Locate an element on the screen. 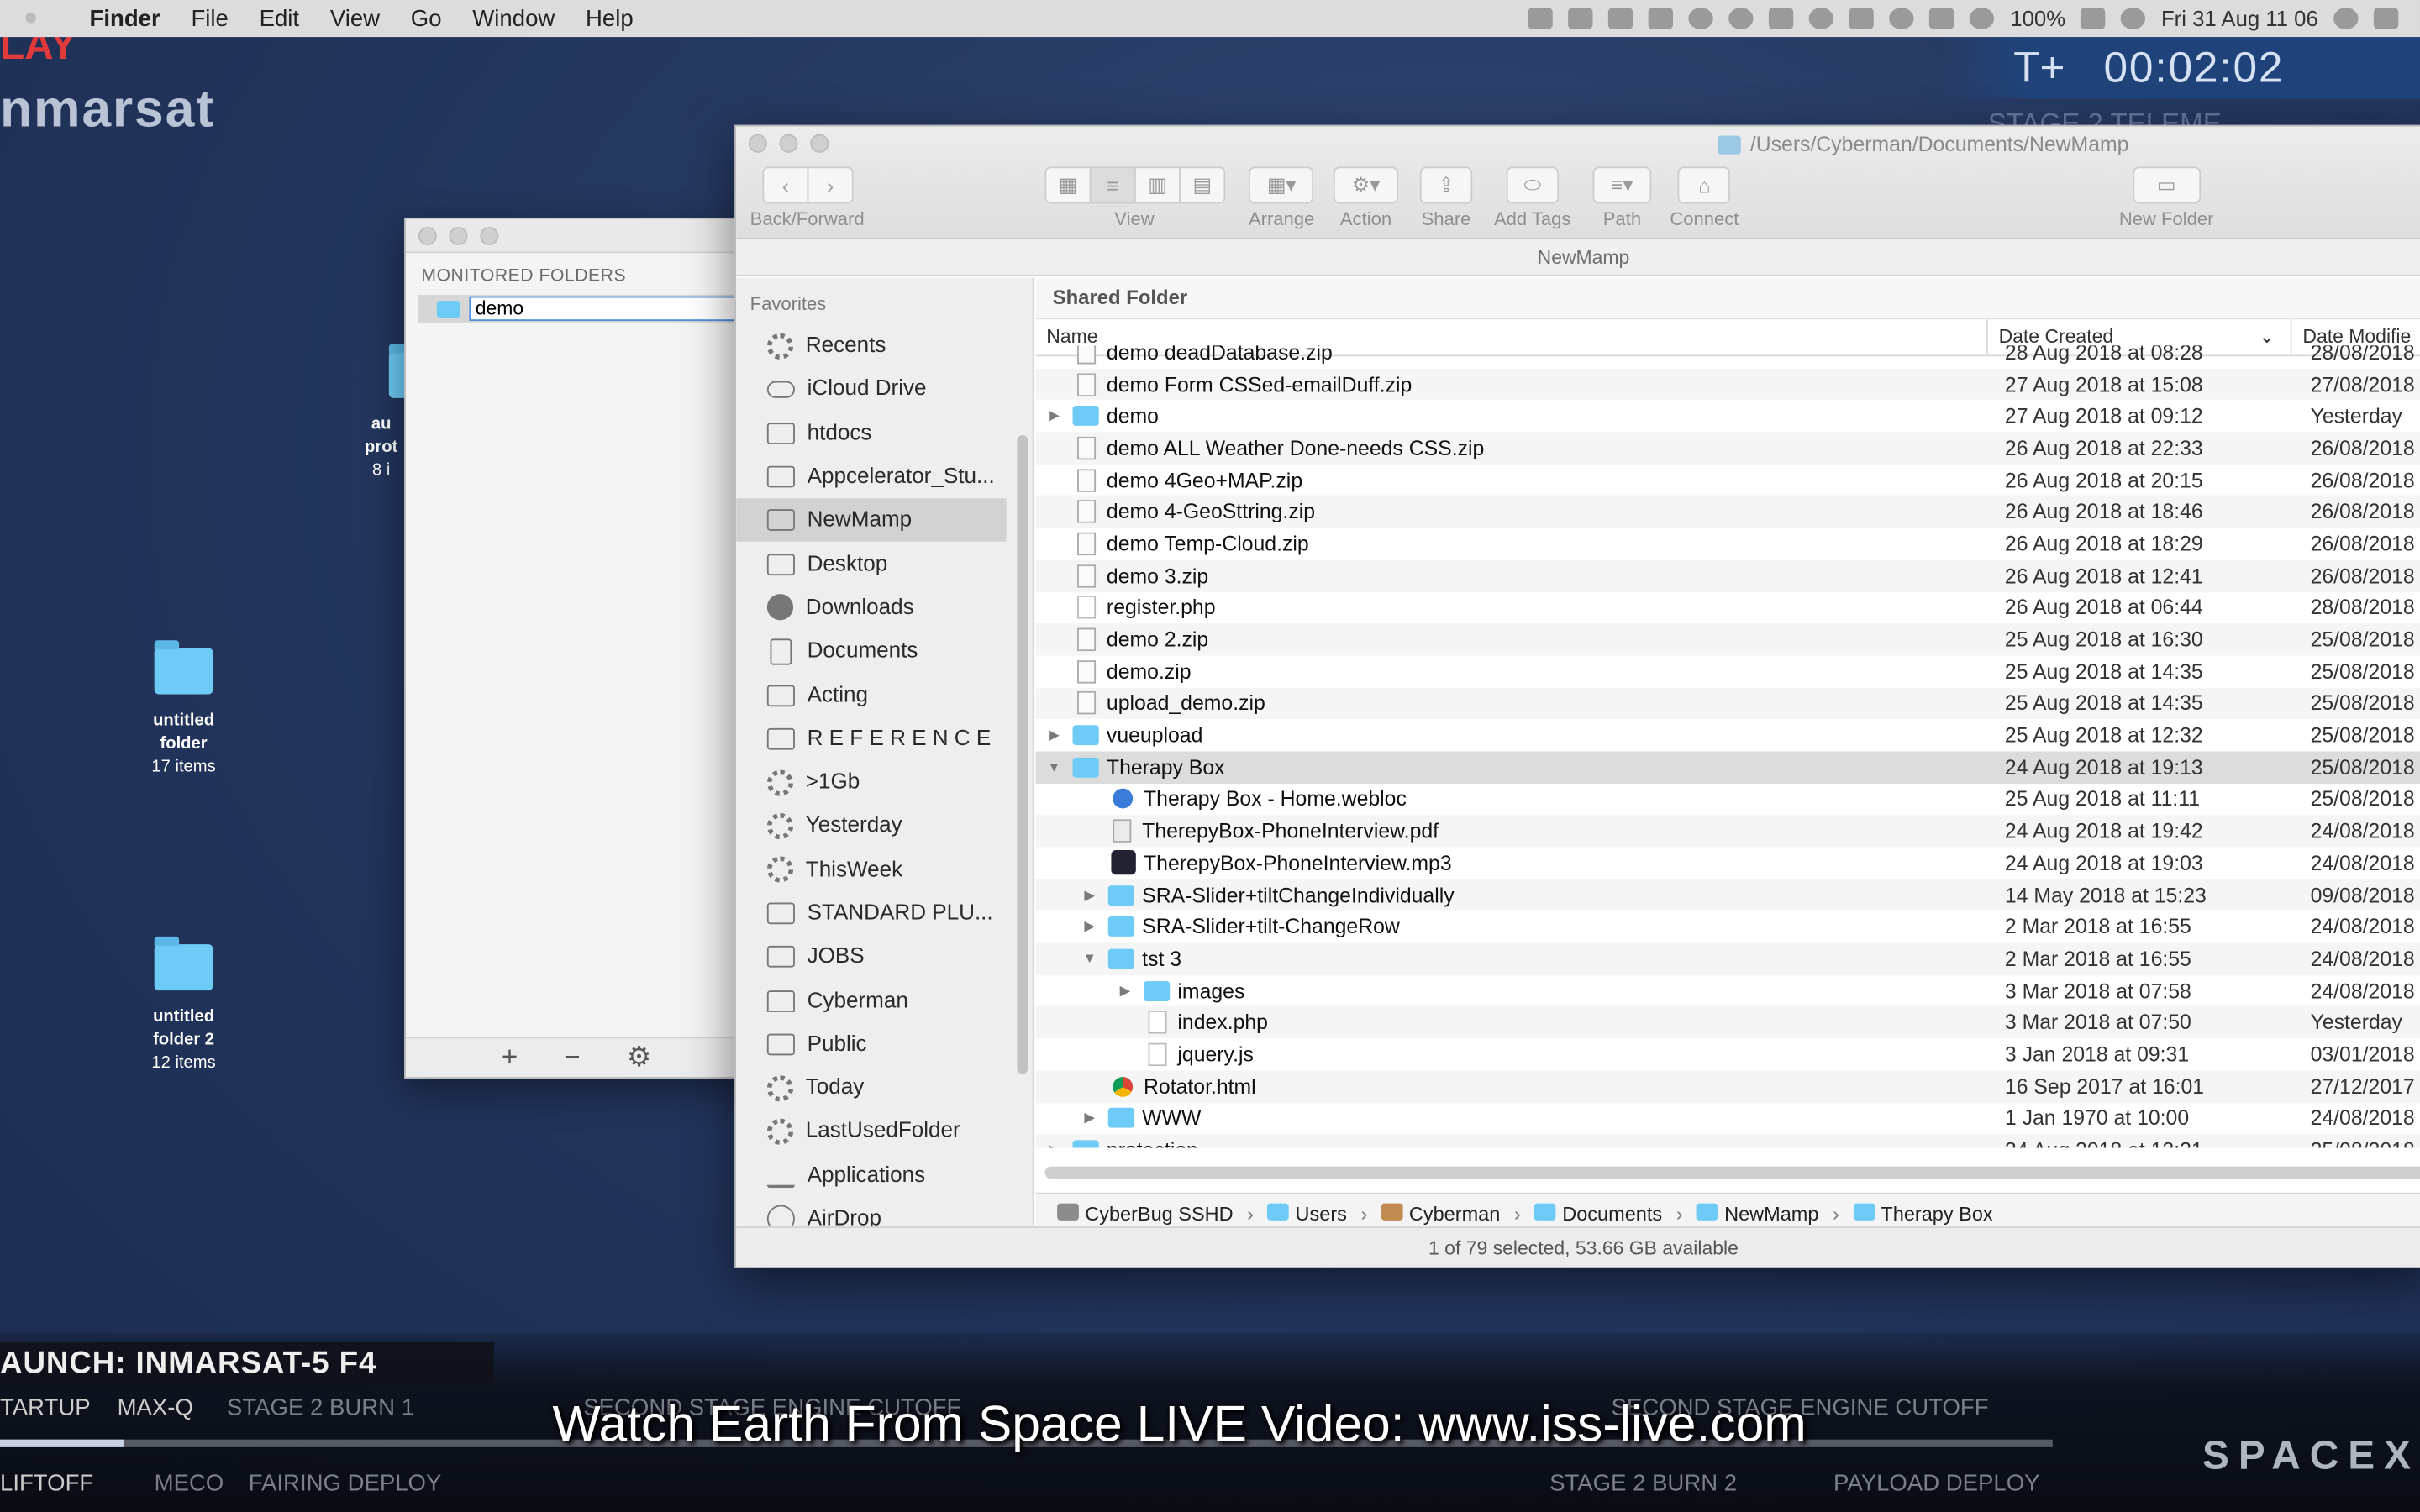 The image size is (2420, 1512). sidebar-item: Desktop is located at coordinates (884, 564).